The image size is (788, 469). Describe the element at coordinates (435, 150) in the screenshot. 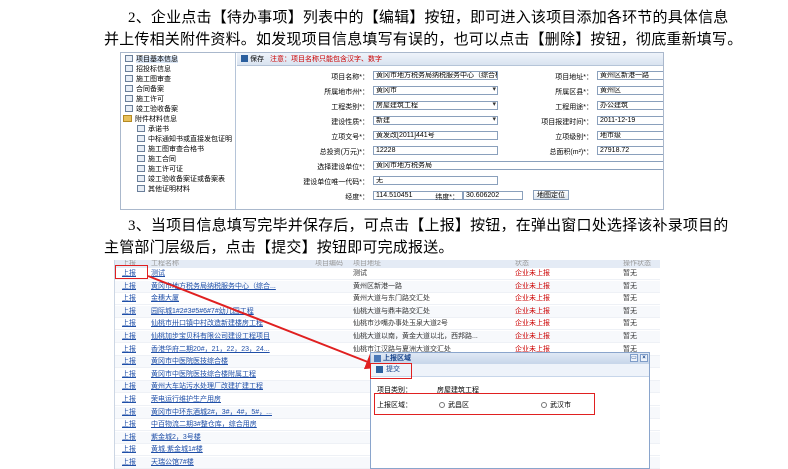

I see `invest-input: 12228` at that location.